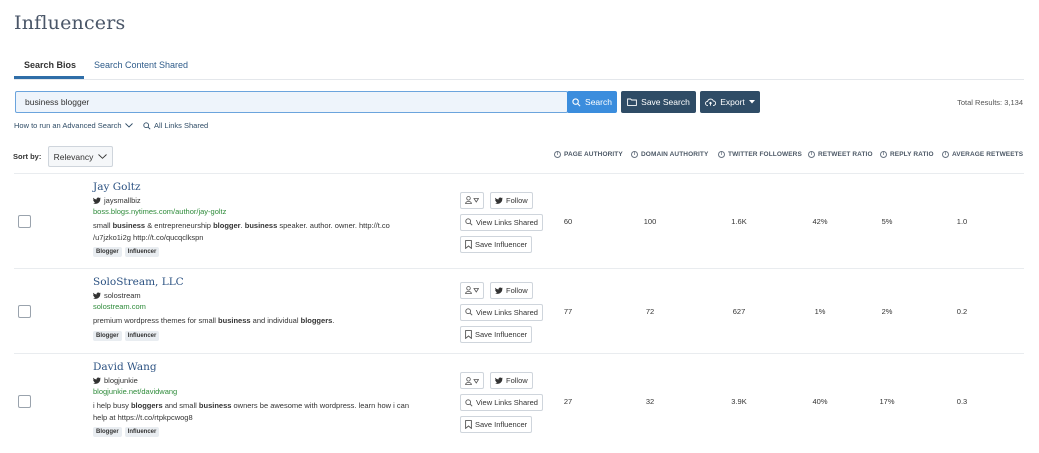  Describe the element at coordinates (27, 156) in the screenshot. I see `sort-by-label: Sort by:` at that location.